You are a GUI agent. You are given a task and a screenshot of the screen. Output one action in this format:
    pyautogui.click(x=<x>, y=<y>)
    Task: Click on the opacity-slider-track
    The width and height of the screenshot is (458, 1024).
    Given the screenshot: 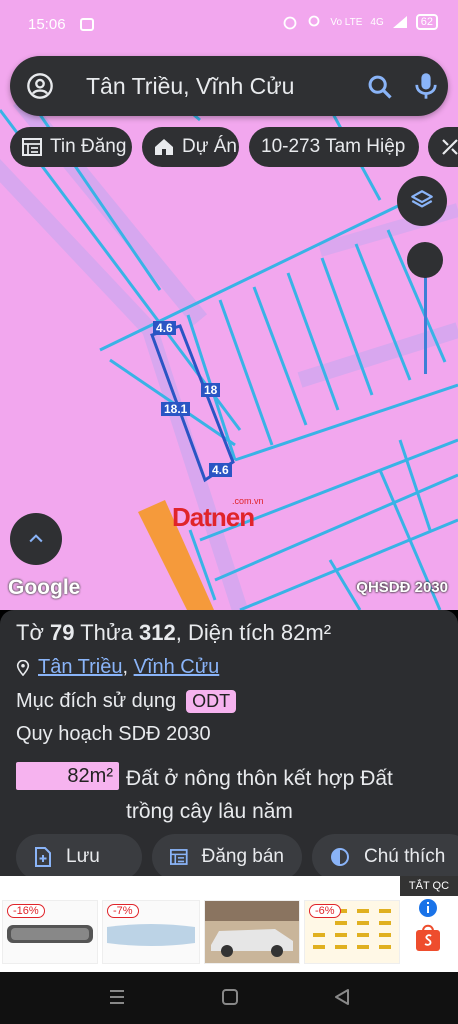 What is the action you would take?
    pyautogui.click(x=425, y=318)
    